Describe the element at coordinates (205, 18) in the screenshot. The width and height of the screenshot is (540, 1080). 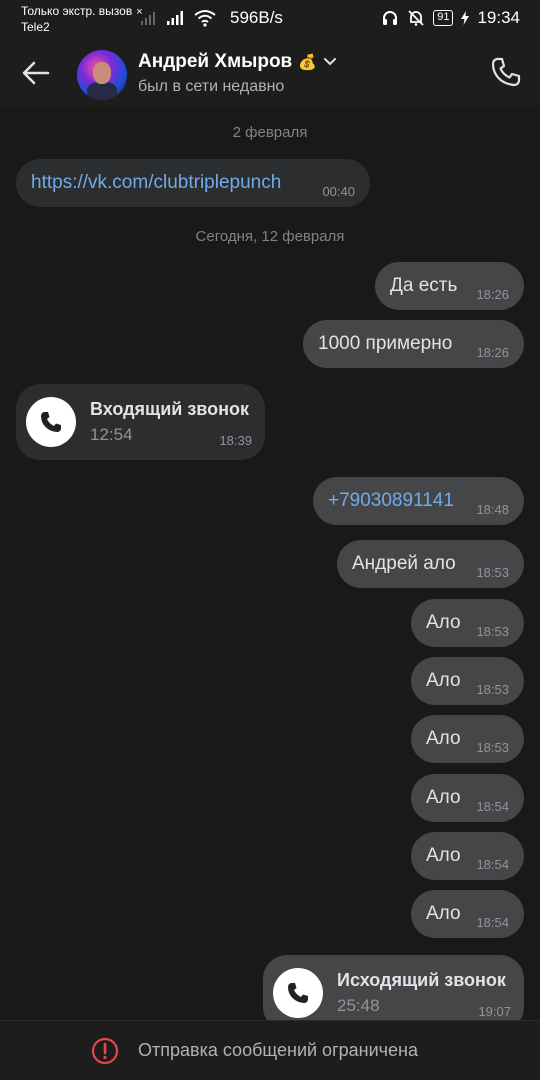
I see `wifi-icon` at that location.